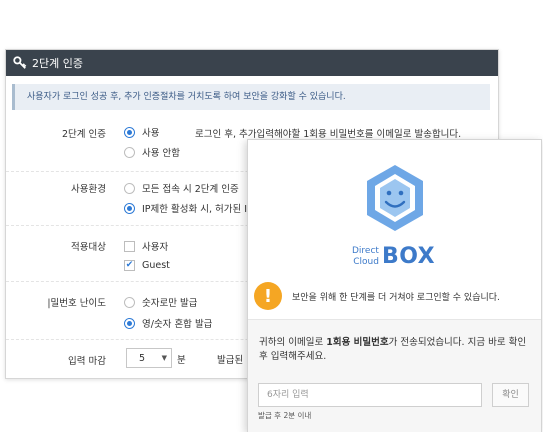  I want to click on target-option-guest: ✔ Guest, so click(147, 265).